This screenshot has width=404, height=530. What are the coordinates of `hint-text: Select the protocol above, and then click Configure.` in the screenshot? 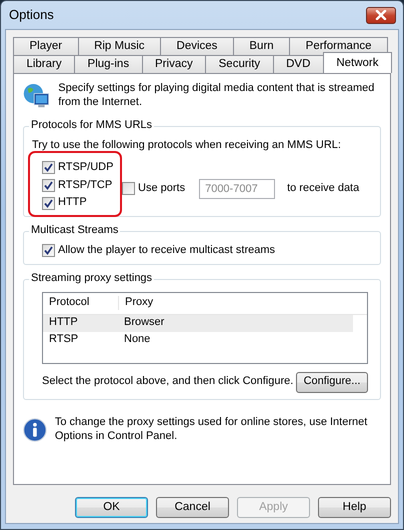 It's located at (168, 382).